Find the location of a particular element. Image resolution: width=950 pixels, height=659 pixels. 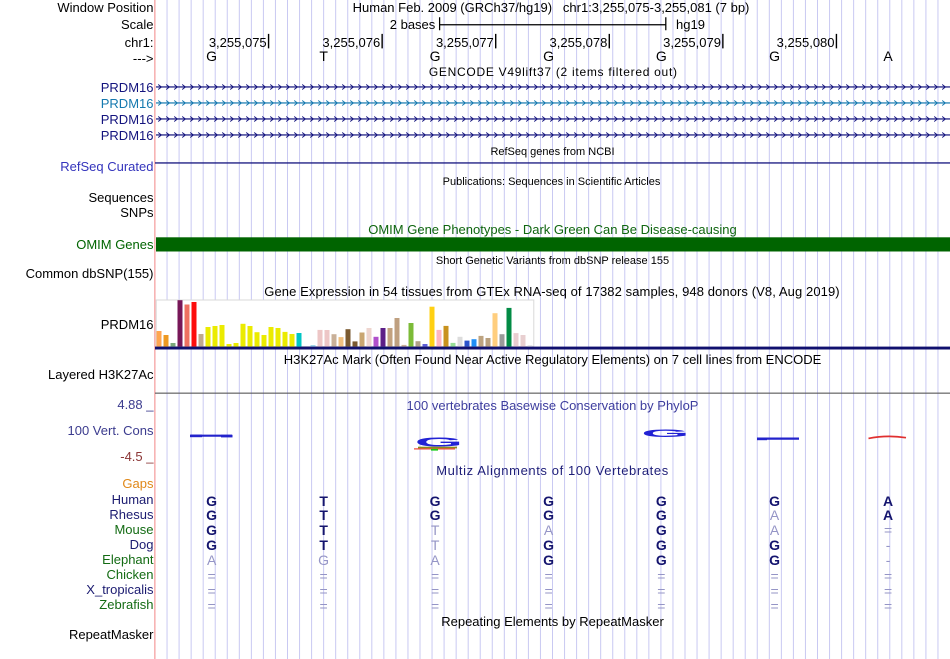

svg-text: G is located at coordinates (665, 433).